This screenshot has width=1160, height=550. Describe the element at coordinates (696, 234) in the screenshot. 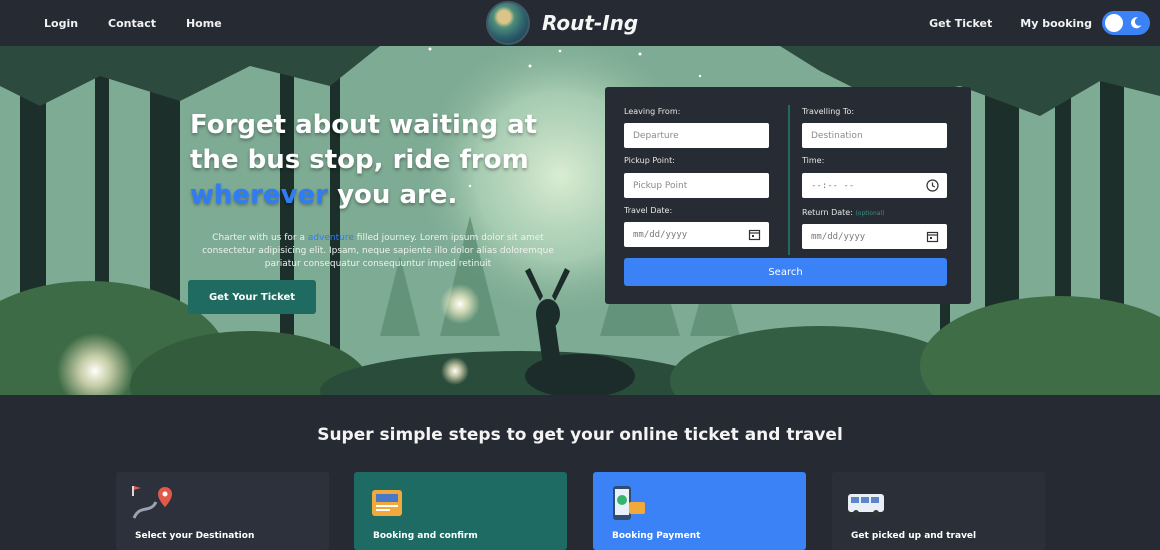

I see `travel-date-input: mm/dd/yyyy` at that location.